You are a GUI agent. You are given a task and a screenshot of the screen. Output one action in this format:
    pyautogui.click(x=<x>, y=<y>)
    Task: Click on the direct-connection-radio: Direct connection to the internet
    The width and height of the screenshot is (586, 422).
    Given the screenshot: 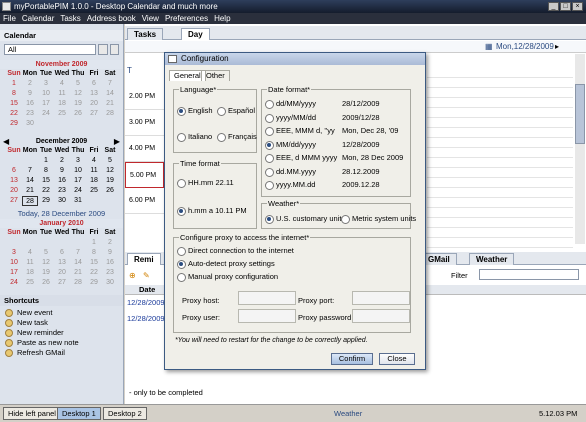 What is the action you would take?
    pyautogui.click(x=235, y=251)
    